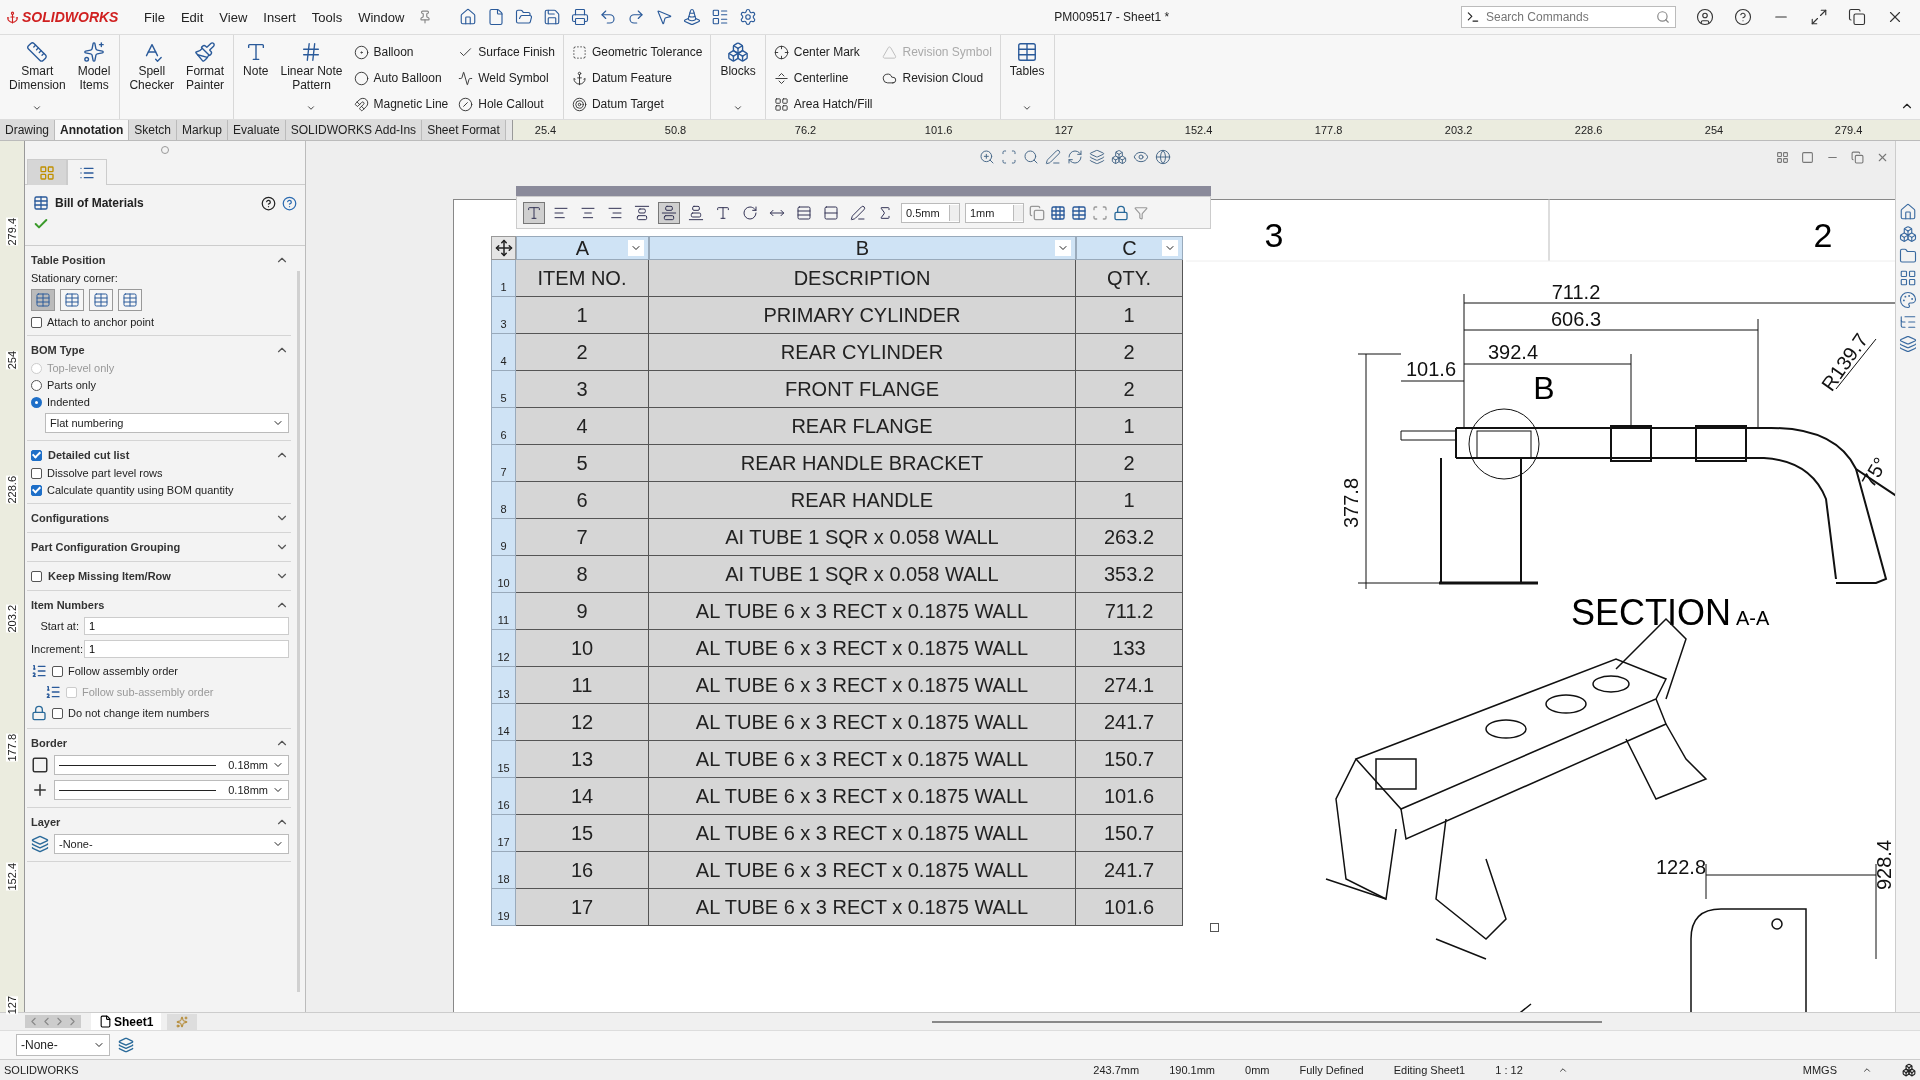 Image resolution: width=1920 pixels, height=1080 pixels. What do you see at coordinates (468, 17) in the screenshot?
I see `home-icon` at bounding box center [468, 17].